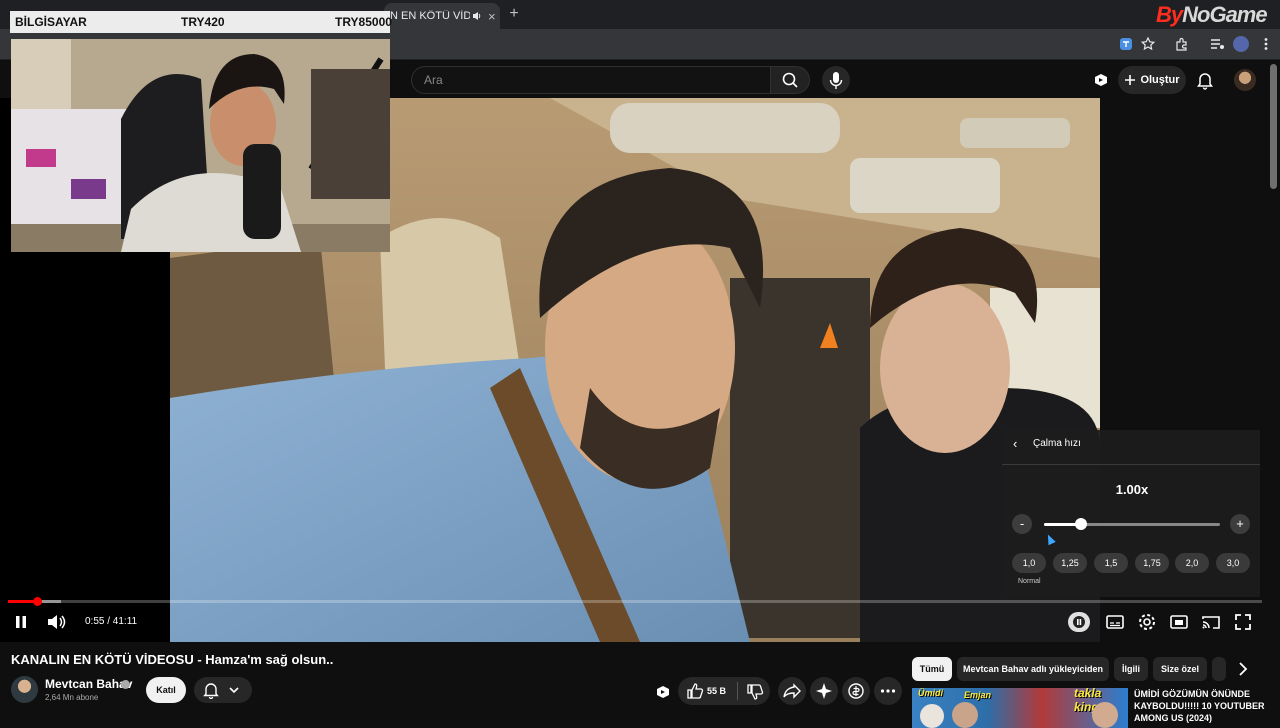 The width and height of the screenshot is (1280, 728). What do you see at coordinates (1245, 80) in the screenshot?
I see `account-avatar` at bounding box center [1245, 80].